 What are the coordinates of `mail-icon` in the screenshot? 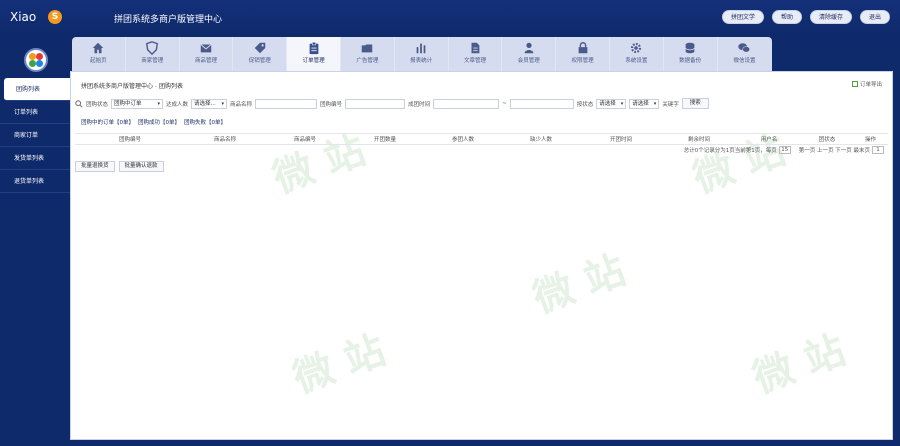 It's located at (206, 48).